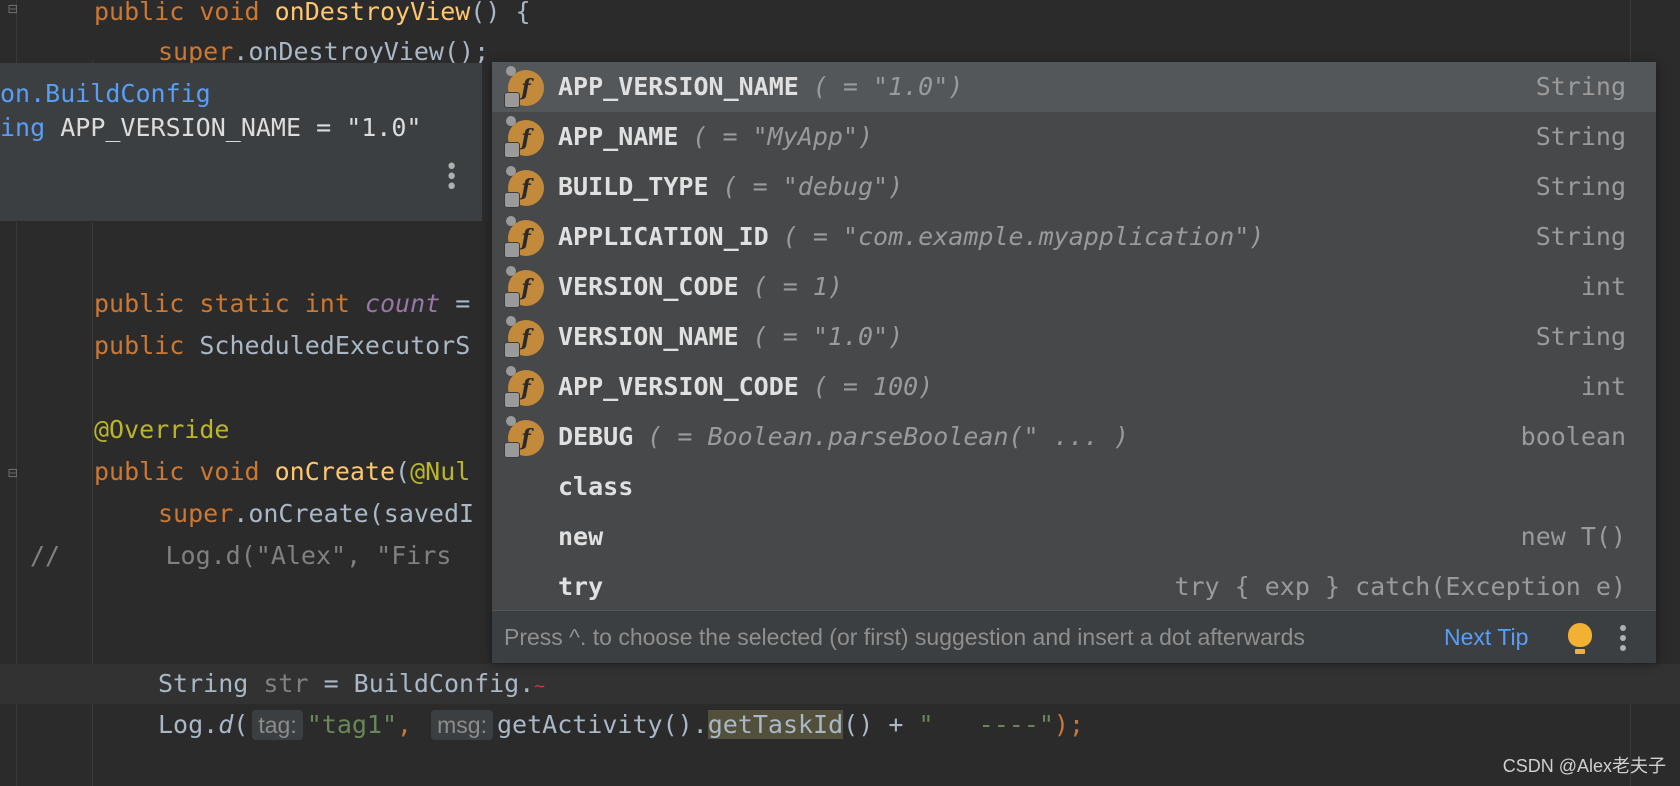 This screenshot has width=1680, height=786. What do you see at coordinates (188, 724) in the screenshot?
I see `code-text: Log.` at bounding box center [188, 724].